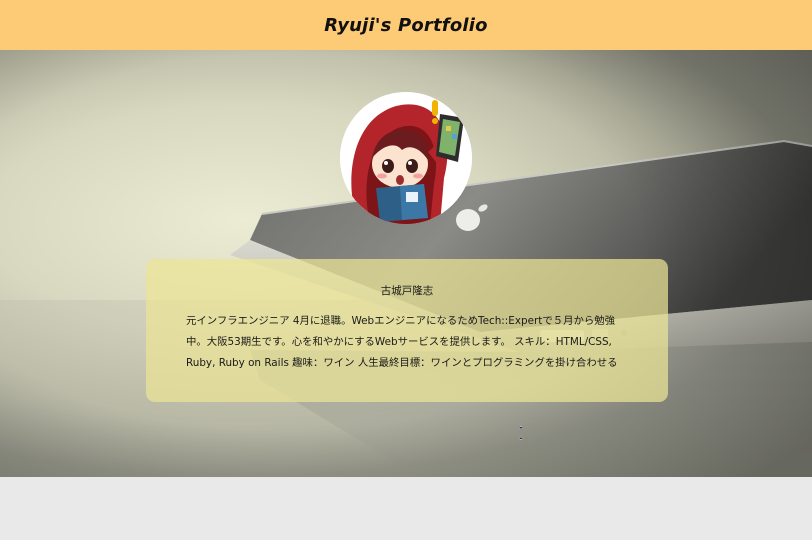 This screenshot has height=540, width=812. What do you see at coordinates (407, 291) in the screenshot?
I see `profile-name: 古城戸隆志` at bounding box center [407, 291].